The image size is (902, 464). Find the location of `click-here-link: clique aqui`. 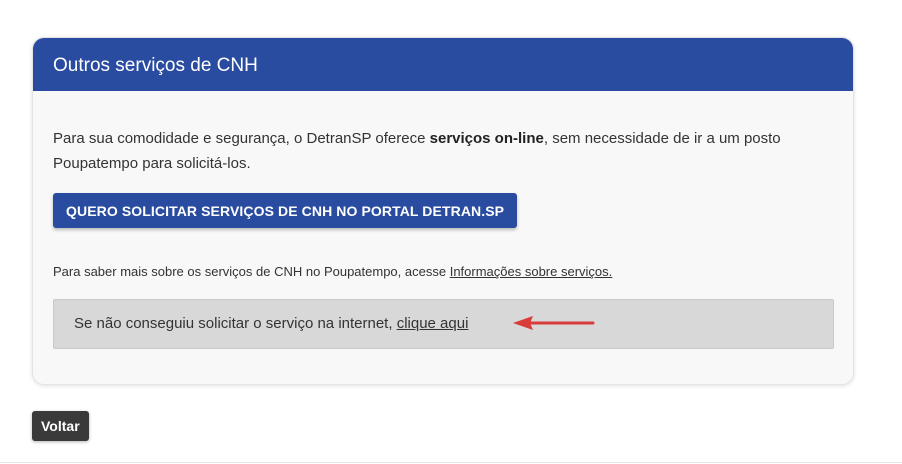

click-here-link: clique aqui is located at coordinates (433, 323).